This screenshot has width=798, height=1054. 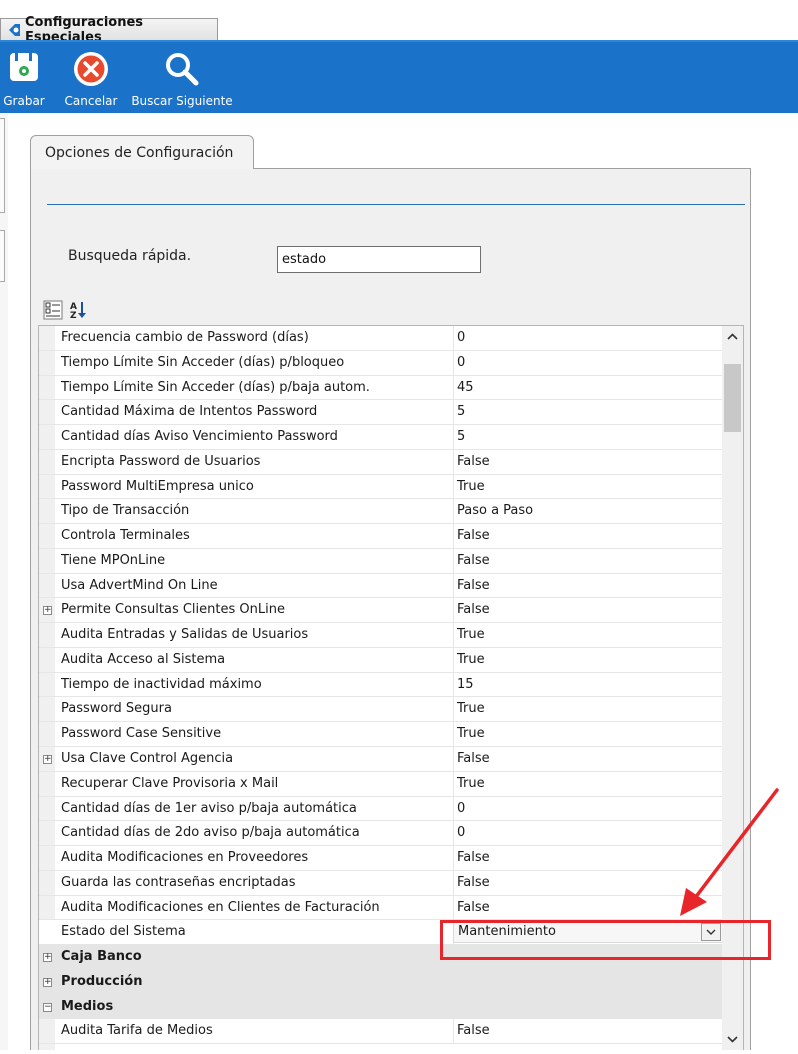 What do you see at coordinates (465, 685) in the screenshot?
I see `property-value: 15` at bounding box center [465, 685].